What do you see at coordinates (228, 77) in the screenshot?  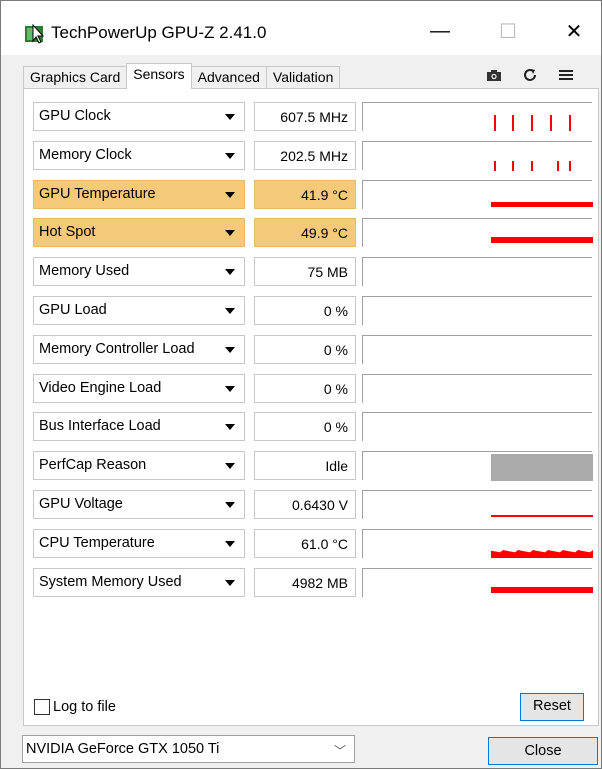 I see `tab-advanced: Advanced` at bounding box center [228, 77].